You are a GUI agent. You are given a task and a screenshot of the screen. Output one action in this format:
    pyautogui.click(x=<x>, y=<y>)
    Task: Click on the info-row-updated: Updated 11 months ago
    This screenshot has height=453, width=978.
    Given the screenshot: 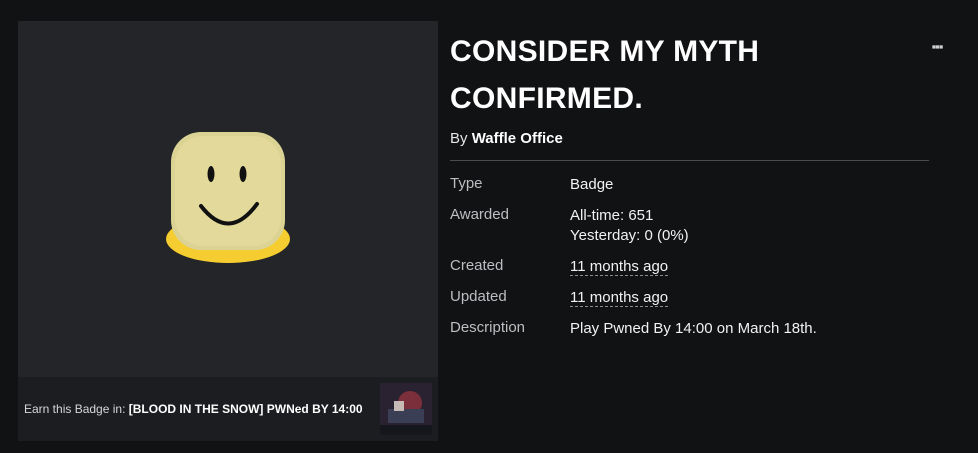 What is the action you would take?
    pyautogui.click(x=690, y=298)
    